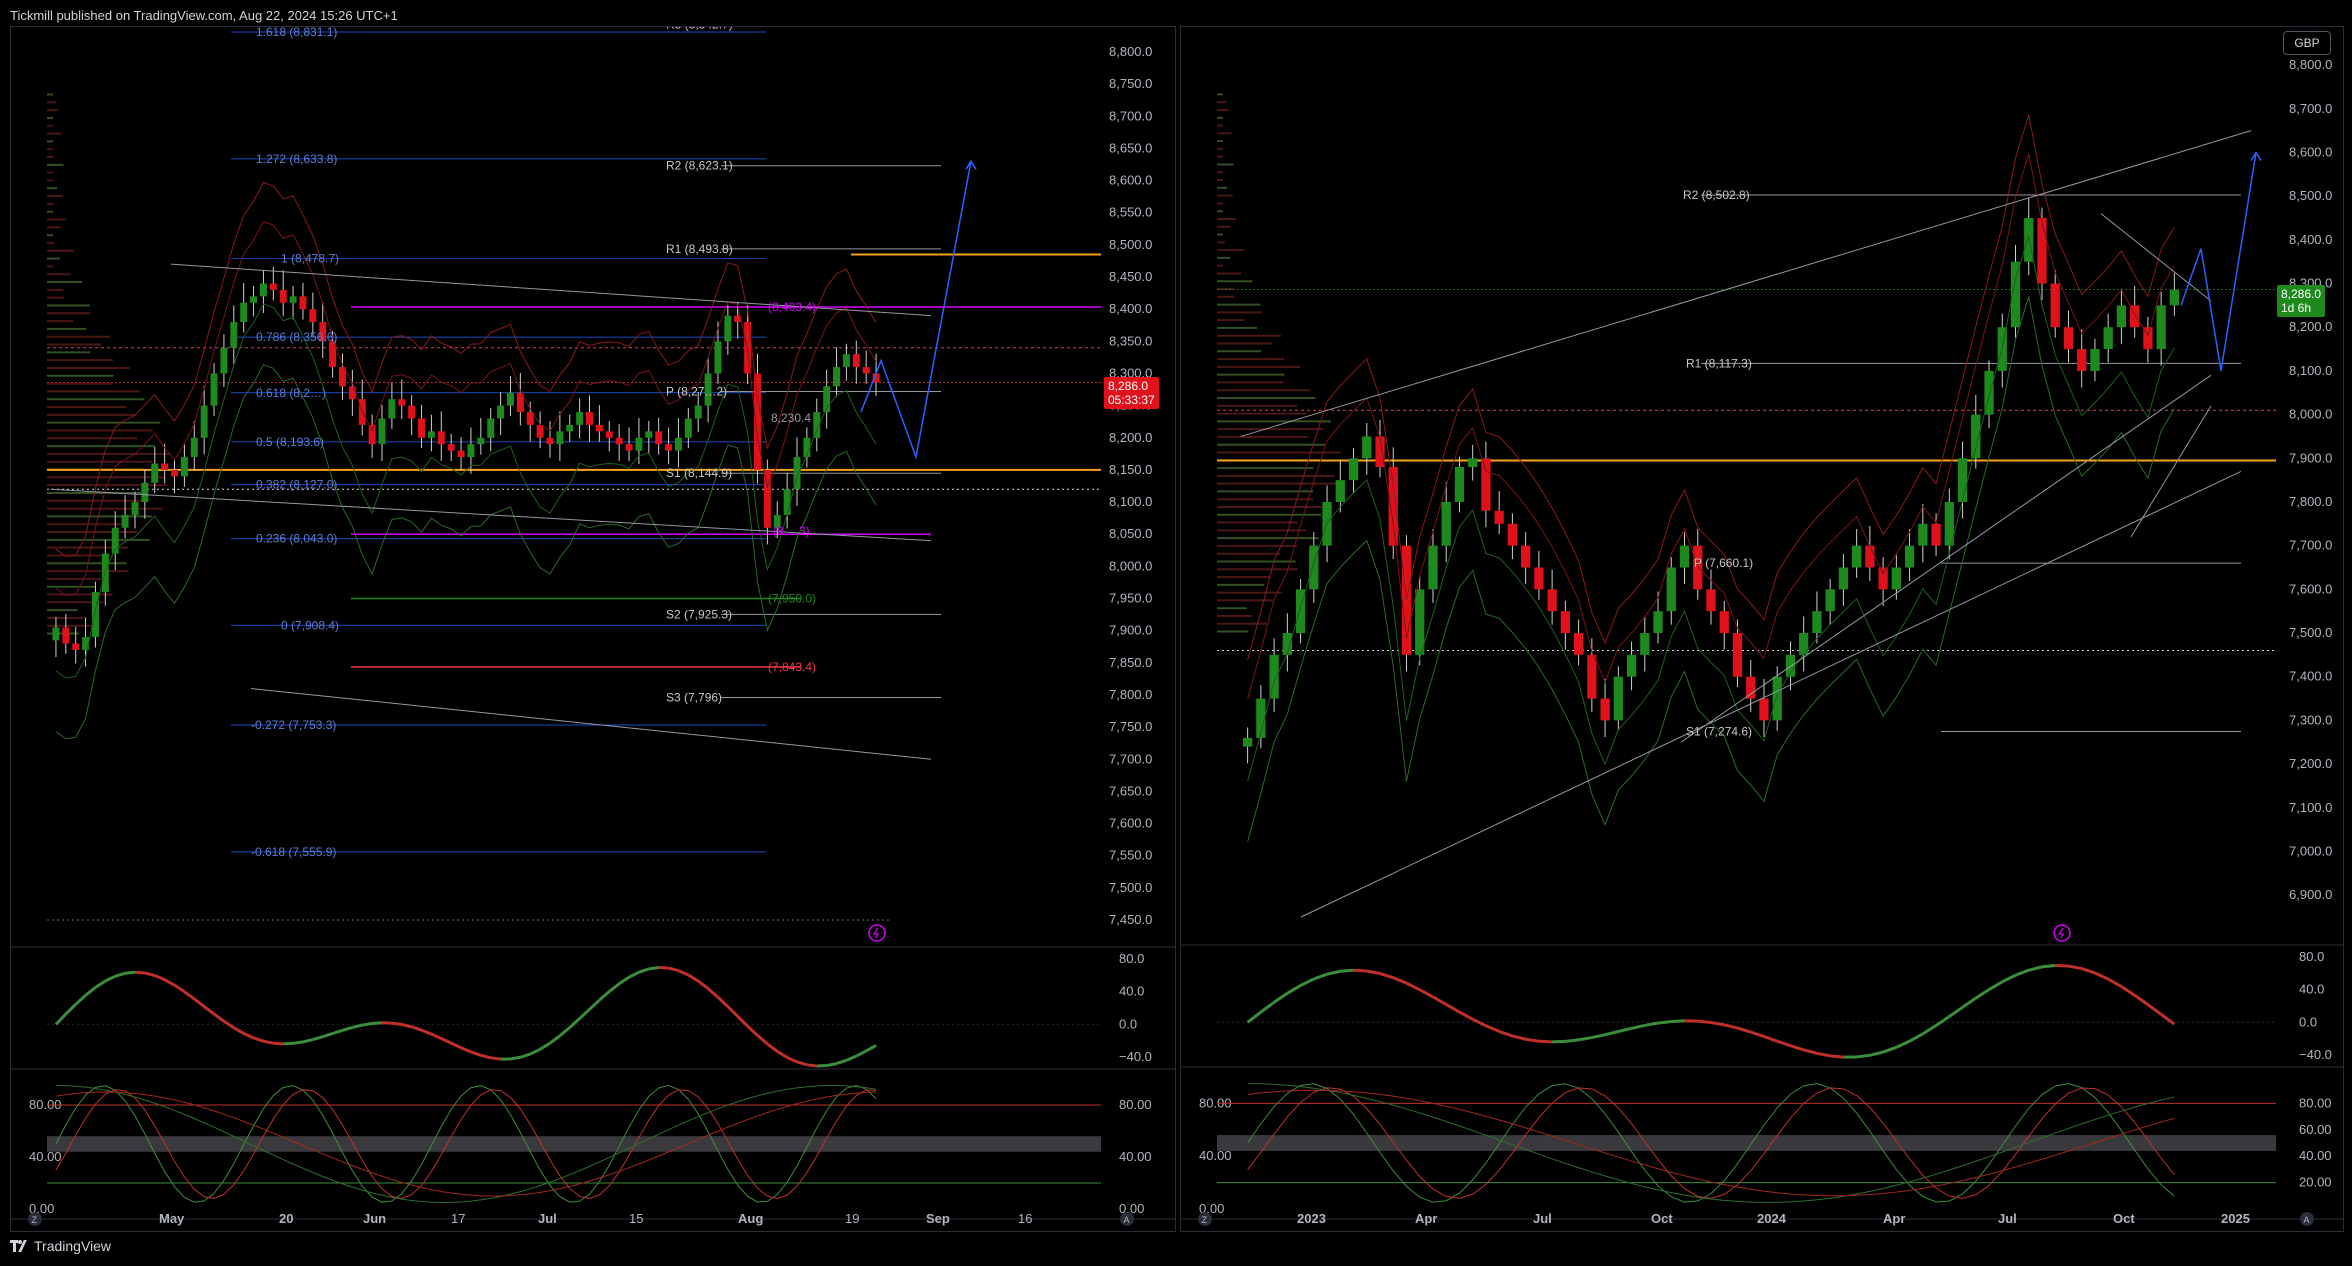 This screenshot has width=2352, height=1266. What do you see at coordinates (1130, 694) in the screenshot?
I see `price-axis-label: 7,800.0` at bounding box center [1130, 694].